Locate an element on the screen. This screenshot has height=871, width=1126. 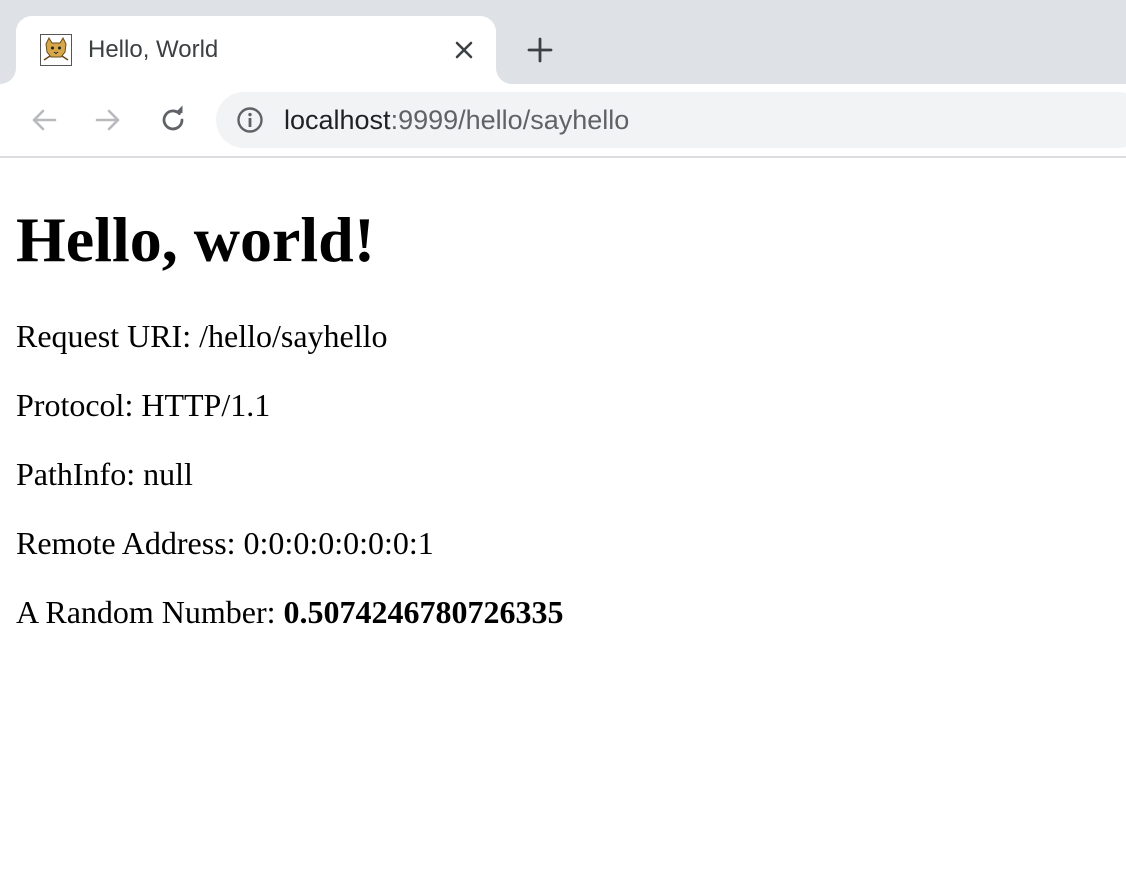
tab-active: Hello, World is located at coordinates (256, 50).